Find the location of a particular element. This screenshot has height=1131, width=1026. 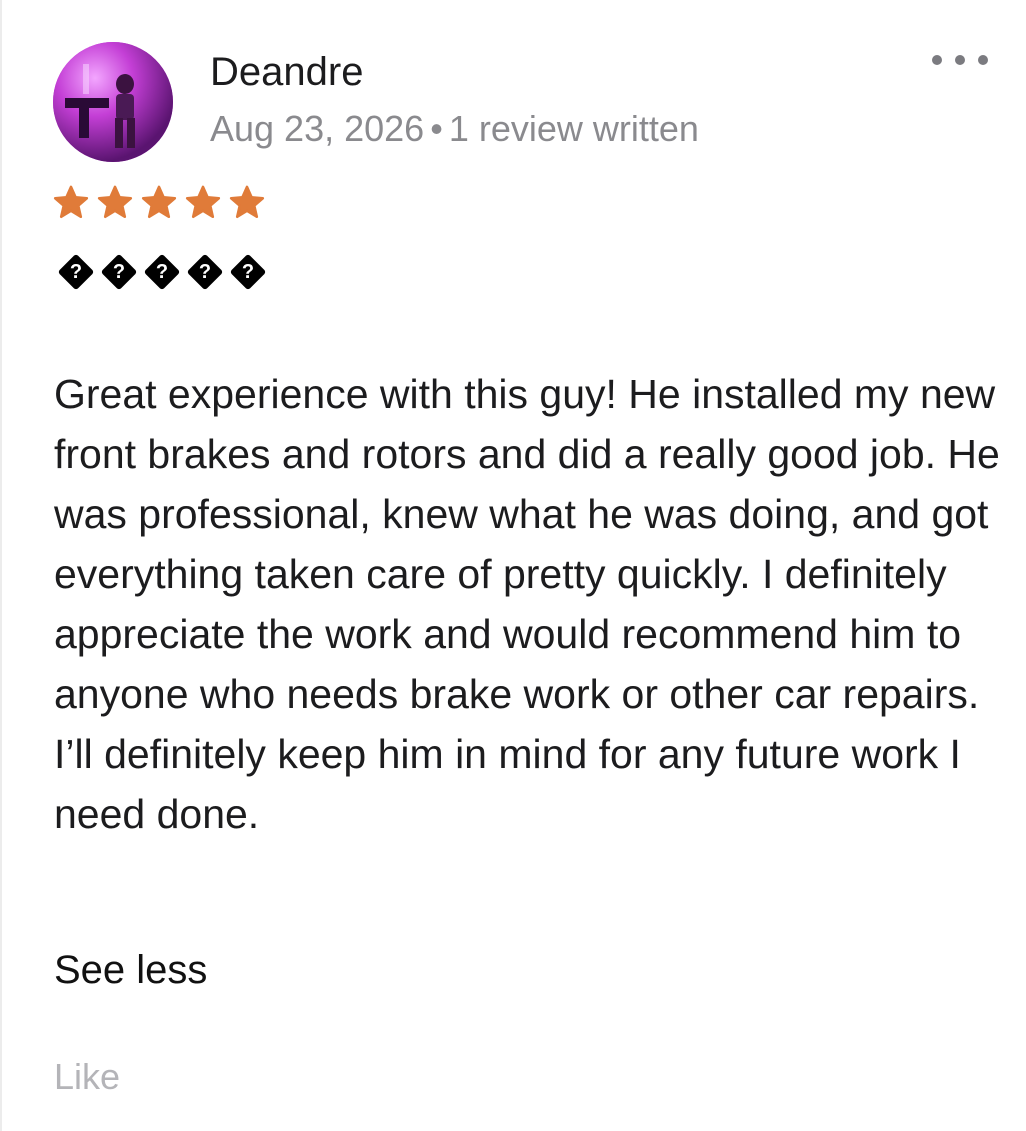

star-rating is located at coordinates (159, 203).